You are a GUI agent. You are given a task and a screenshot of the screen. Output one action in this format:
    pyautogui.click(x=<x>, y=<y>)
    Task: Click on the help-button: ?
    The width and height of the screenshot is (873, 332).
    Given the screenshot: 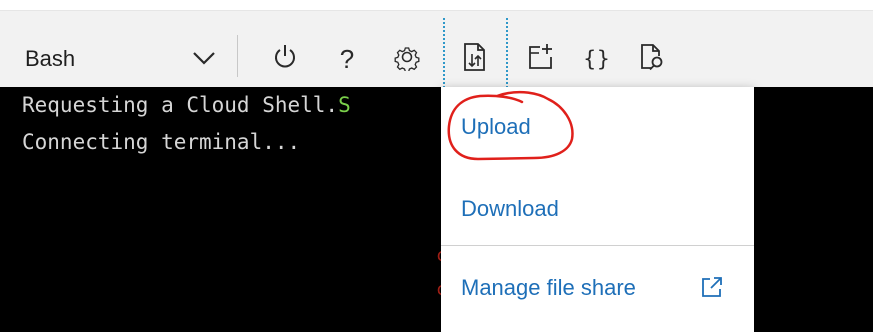 What is the action you would take?
    pyautogui.click(x=347, y=59)
    